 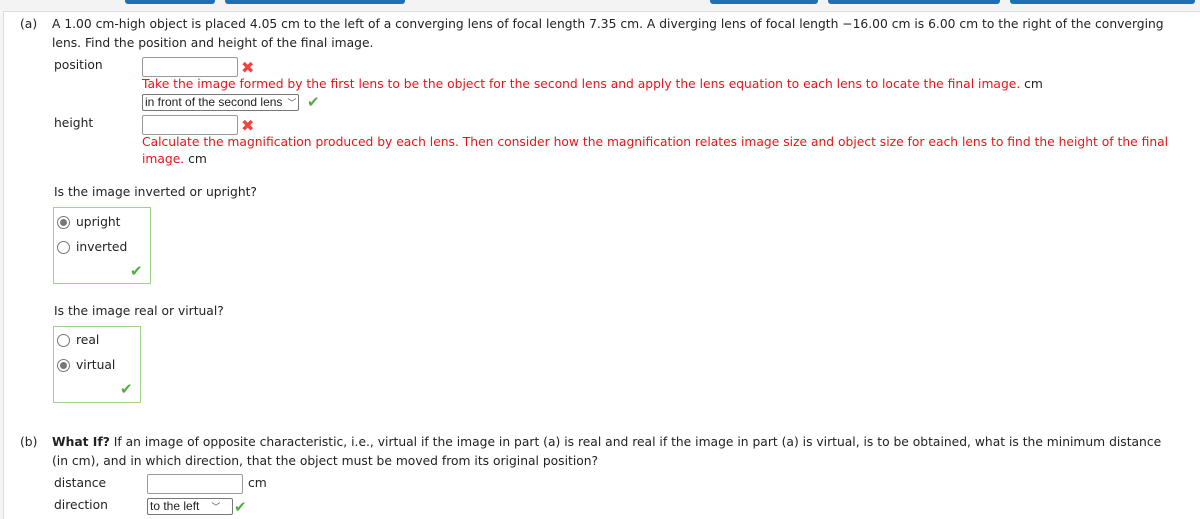 I want to click on part-label: (b), so click(x=29, y=442).